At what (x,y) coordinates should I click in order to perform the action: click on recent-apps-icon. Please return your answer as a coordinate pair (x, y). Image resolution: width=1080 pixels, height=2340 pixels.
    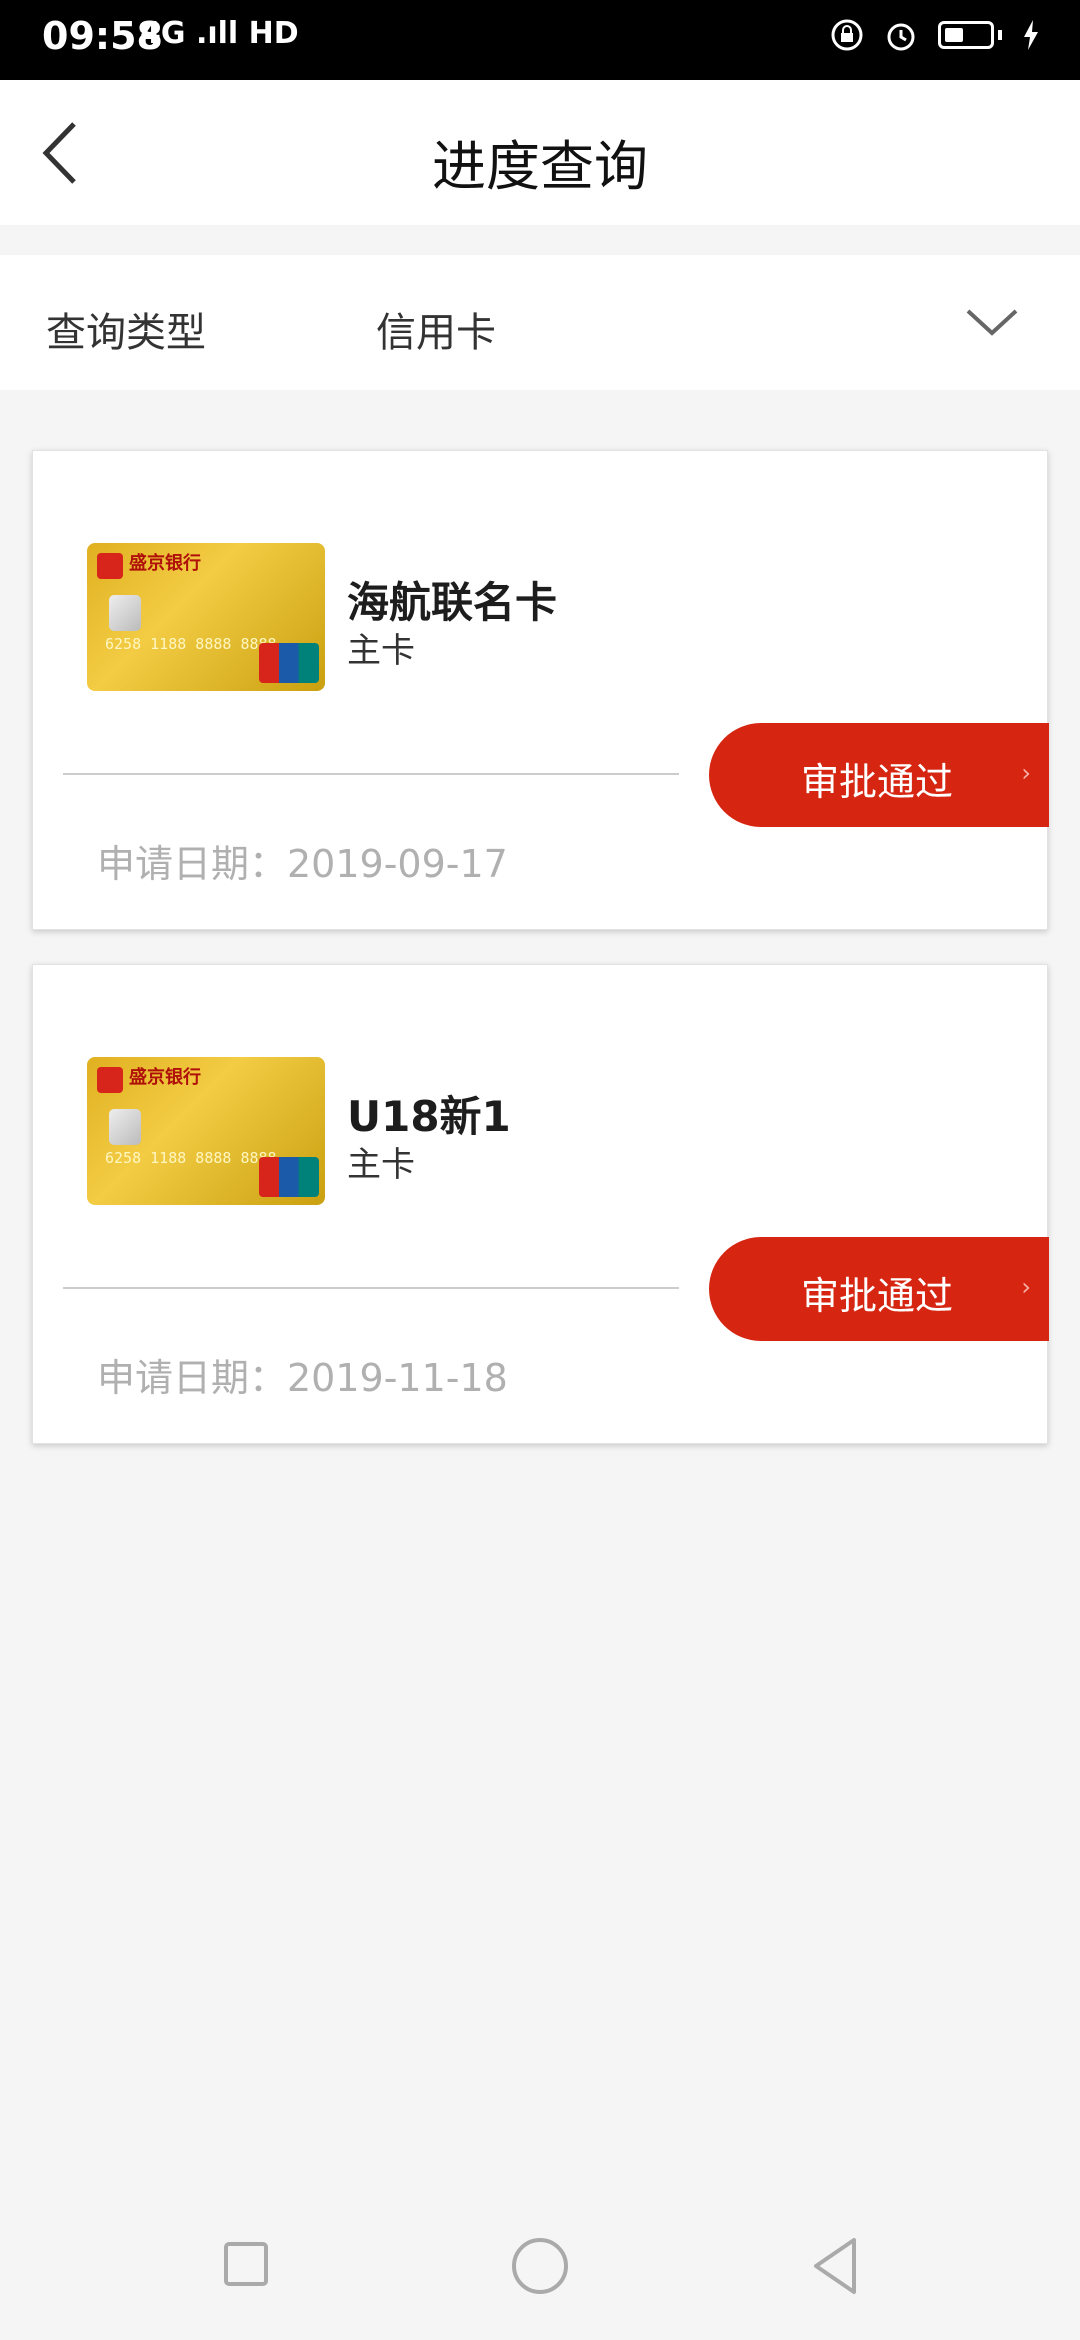
    Looking at the image, I should click on (246, 2264).